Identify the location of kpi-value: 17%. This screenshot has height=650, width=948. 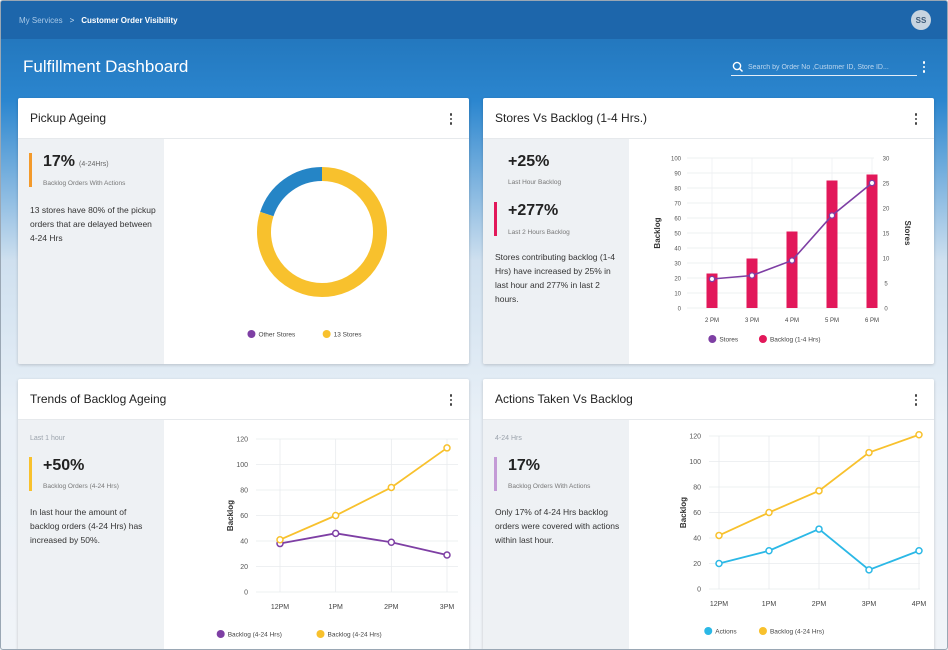
(524, 465).